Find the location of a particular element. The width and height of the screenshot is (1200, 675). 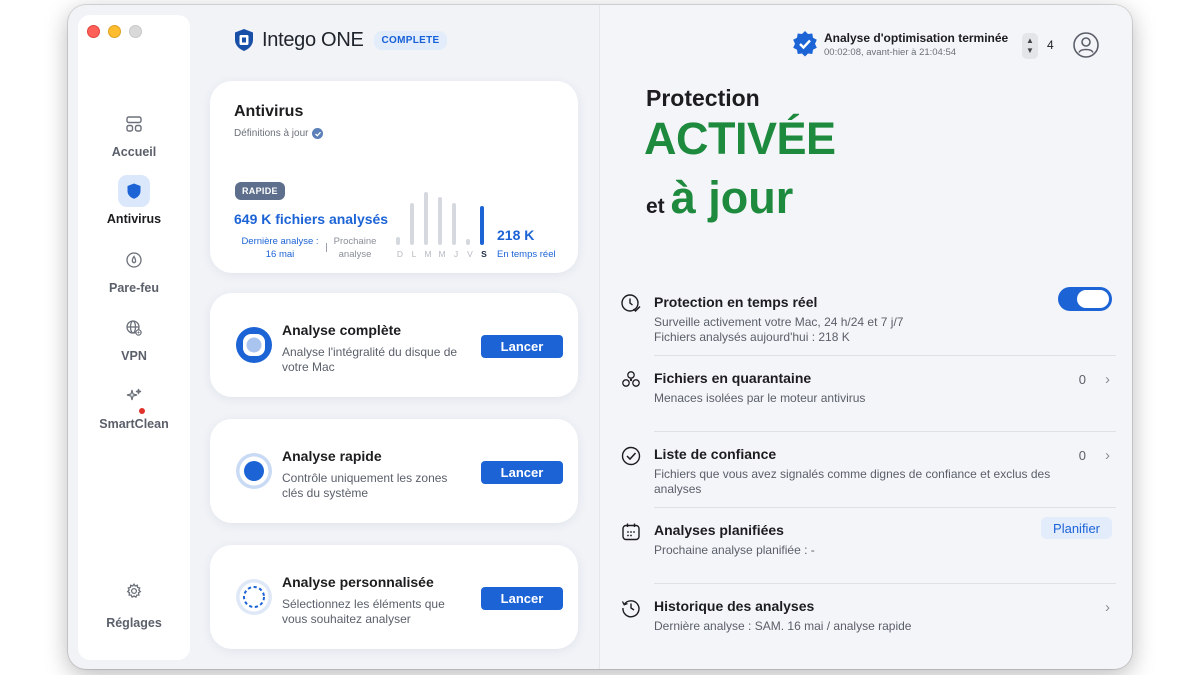

firewall-icon is located at coordinates (134, 260).